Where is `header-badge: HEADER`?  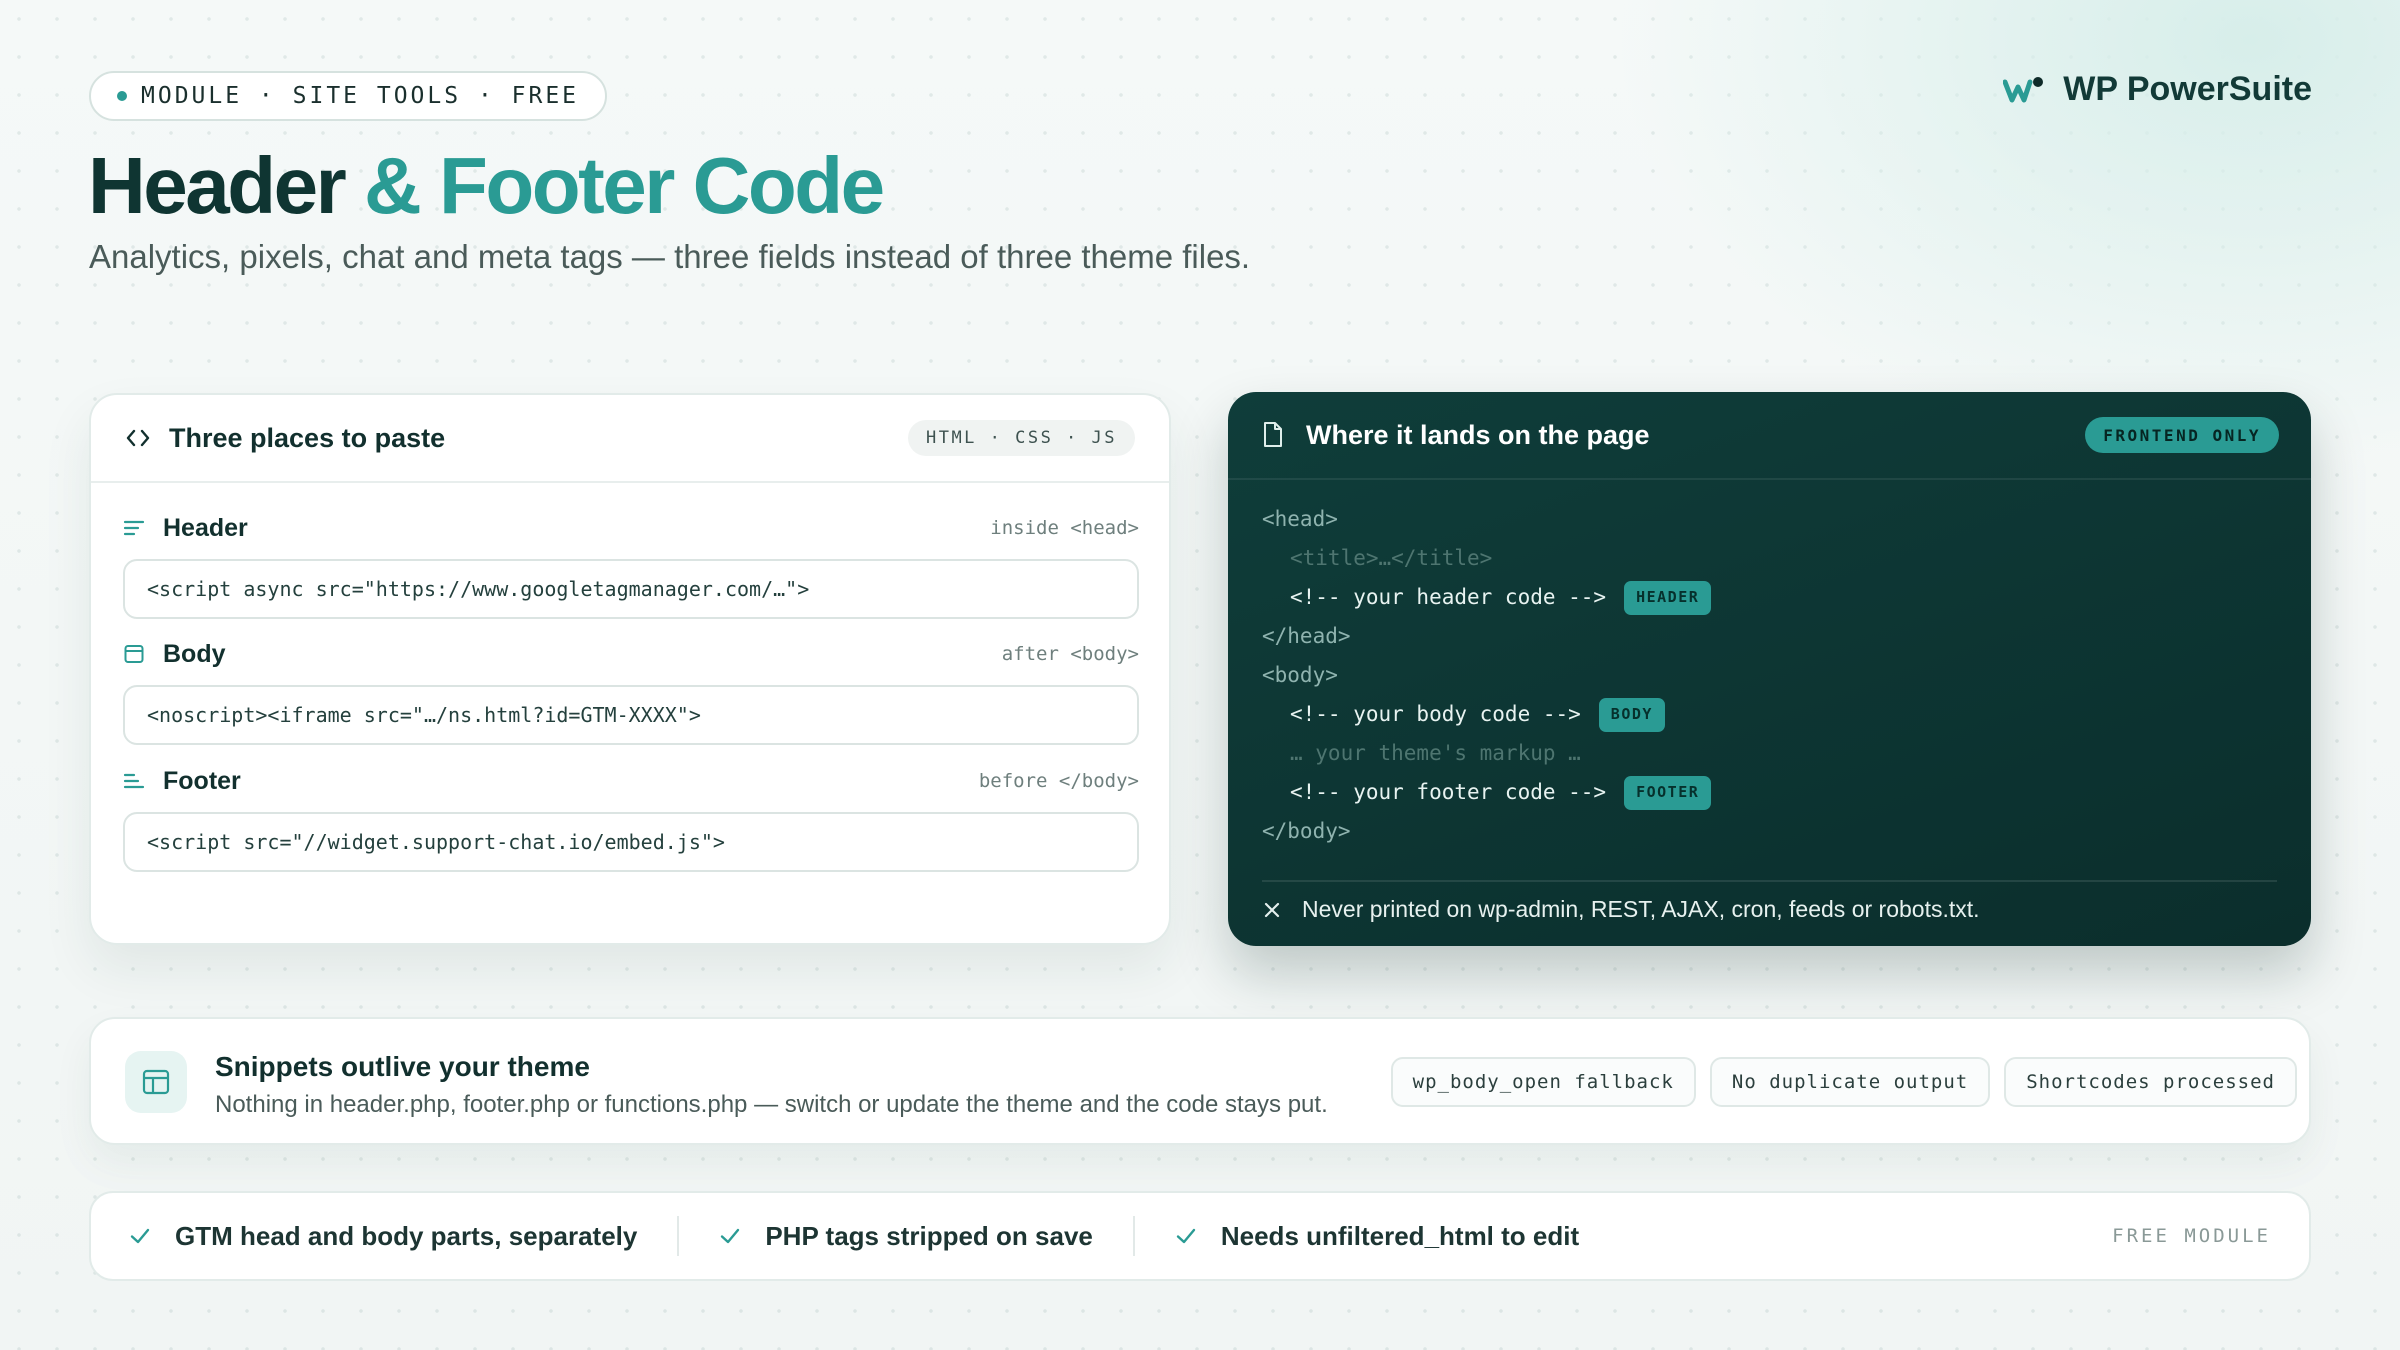 header-badge: HEADER is located at coordinates (1668, 597).